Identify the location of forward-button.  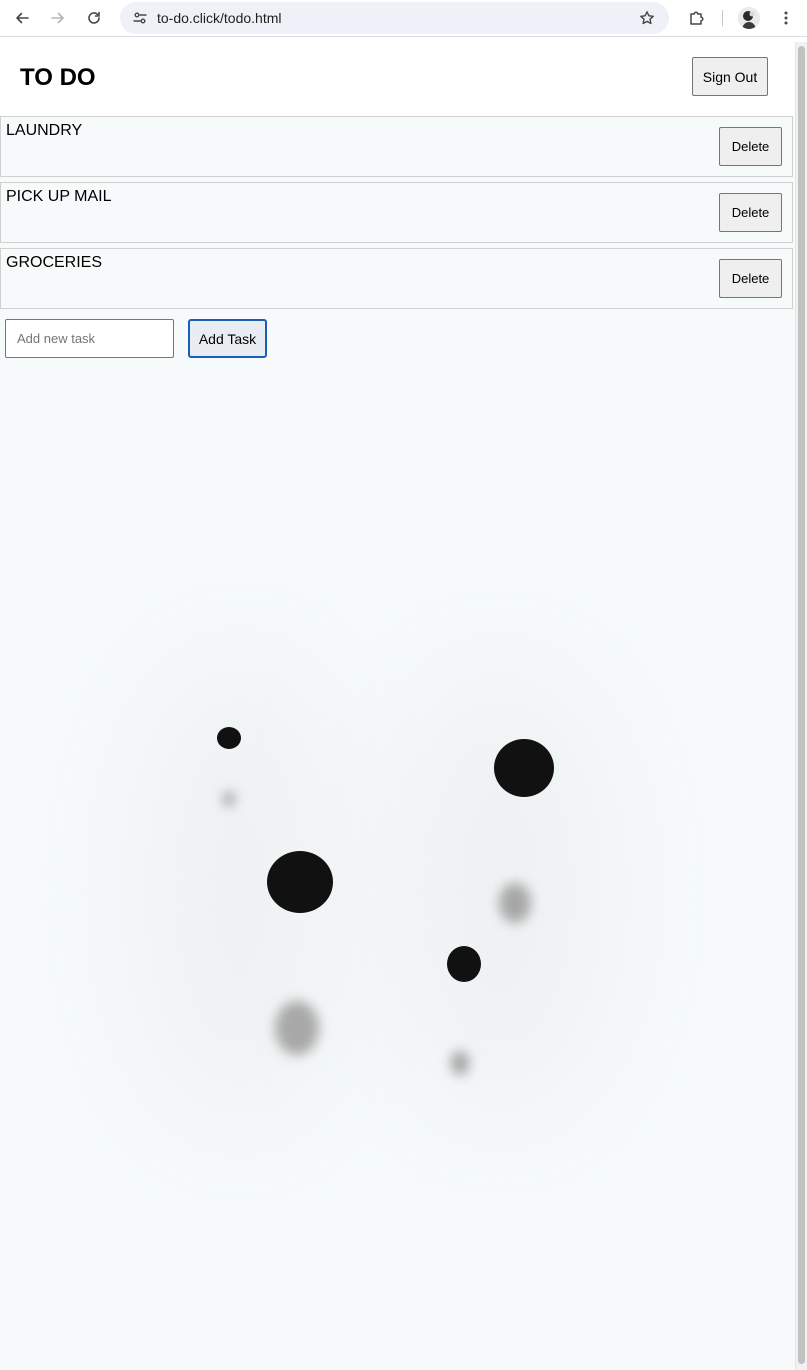
(58, 18).